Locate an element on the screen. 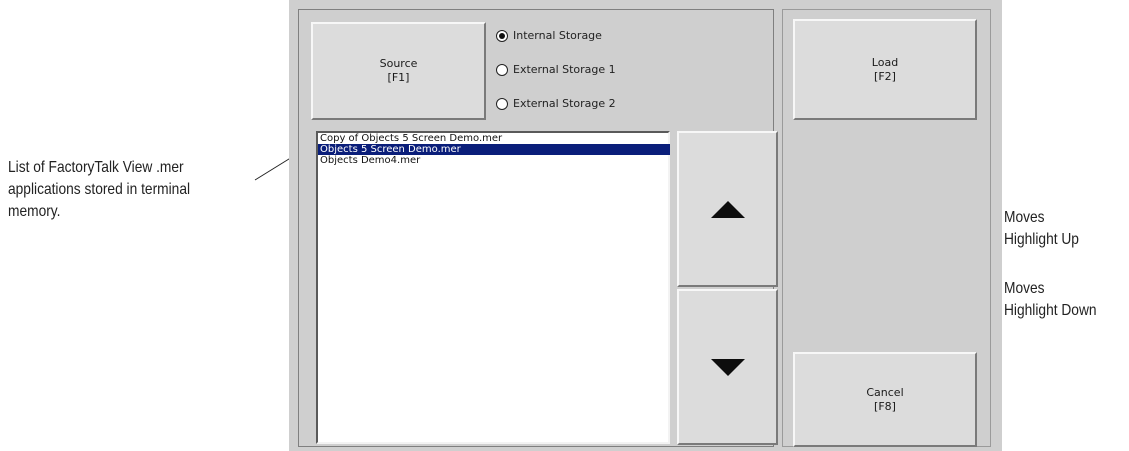  radio-internal-storage: Internal Storage is located at coordinates (549, 35).